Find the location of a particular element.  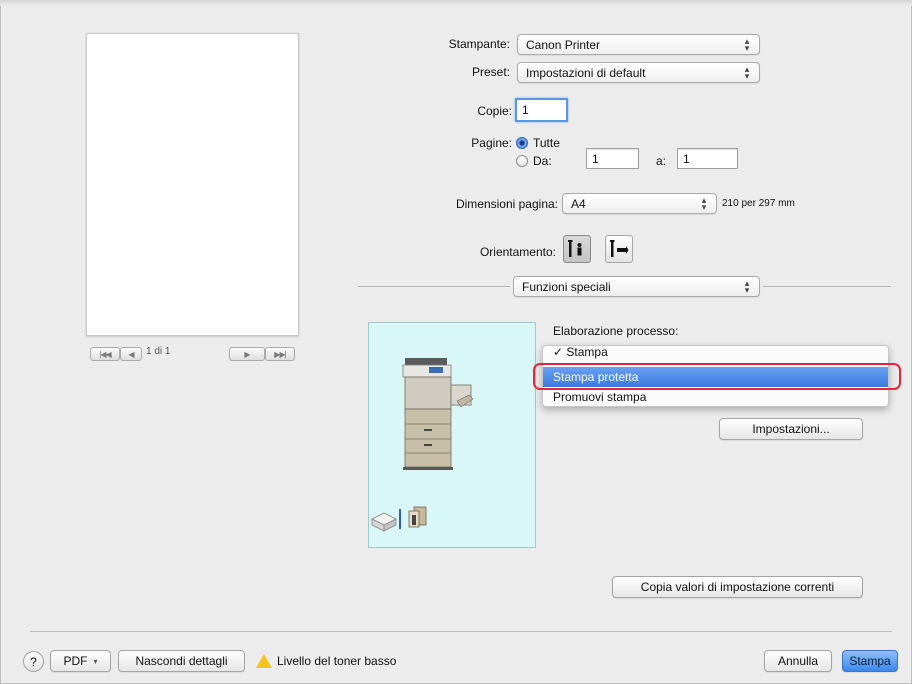

next-page-button: ▶ is located at coordinates (247, 354).